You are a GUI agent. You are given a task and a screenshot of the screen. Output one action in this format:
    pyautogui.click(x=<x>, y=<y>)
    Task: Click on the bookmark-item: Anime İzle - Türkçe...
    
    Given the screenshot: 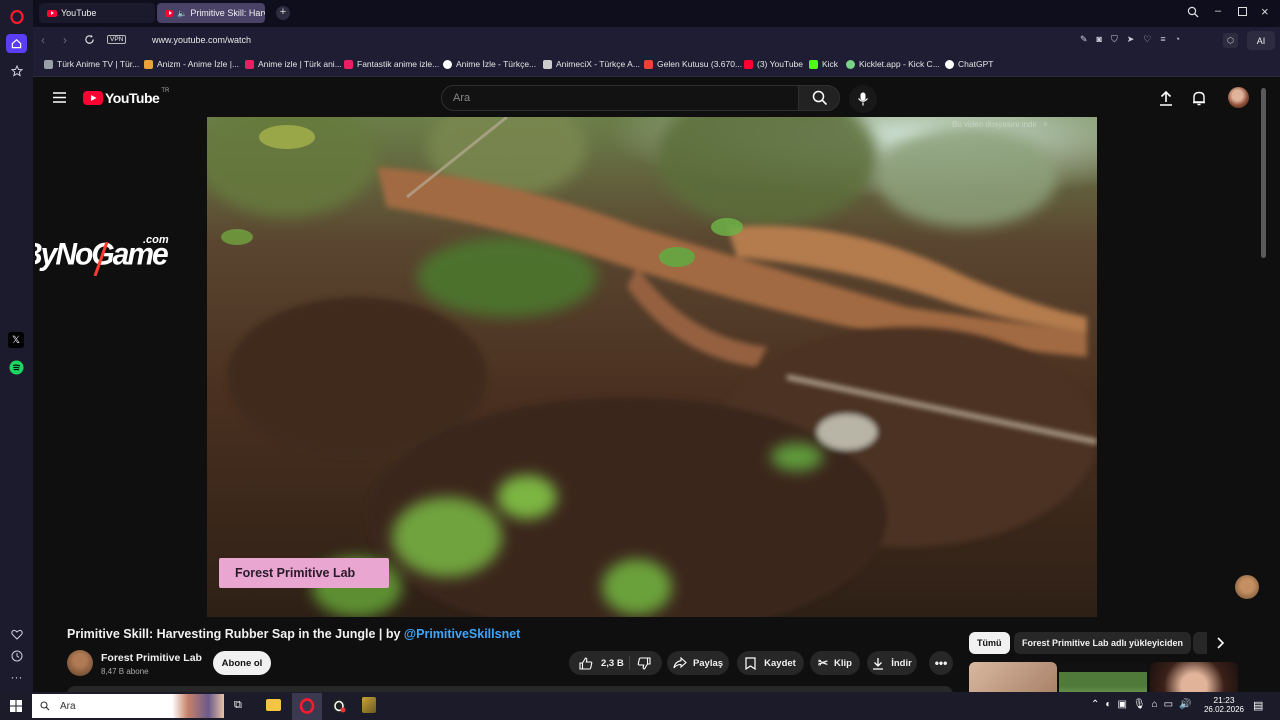 What is the action you would take?
    pyautogui.click(x=489, y=64)
    